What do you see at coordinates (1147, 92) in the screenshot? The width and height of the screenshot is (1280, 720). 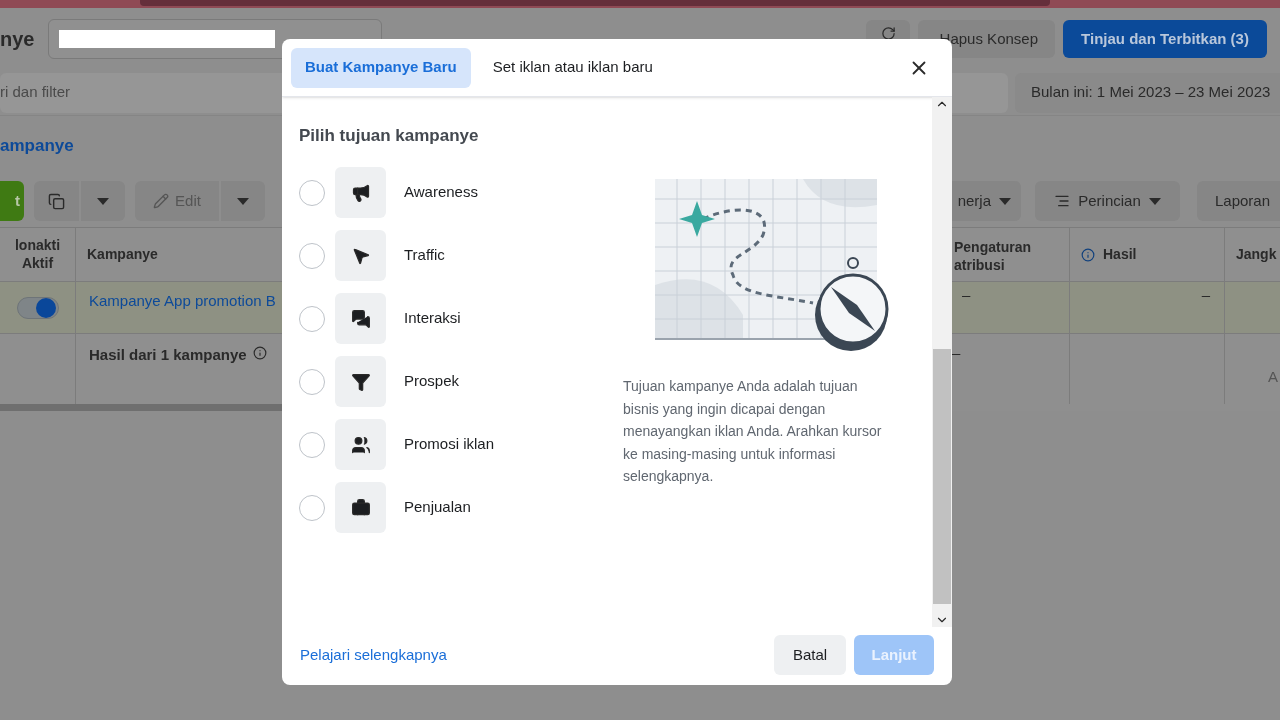 I see `date-range-button: Bulan ini: 1 Mei 2023 – 23 Mei 2023` at bounding box center [1147, 92].